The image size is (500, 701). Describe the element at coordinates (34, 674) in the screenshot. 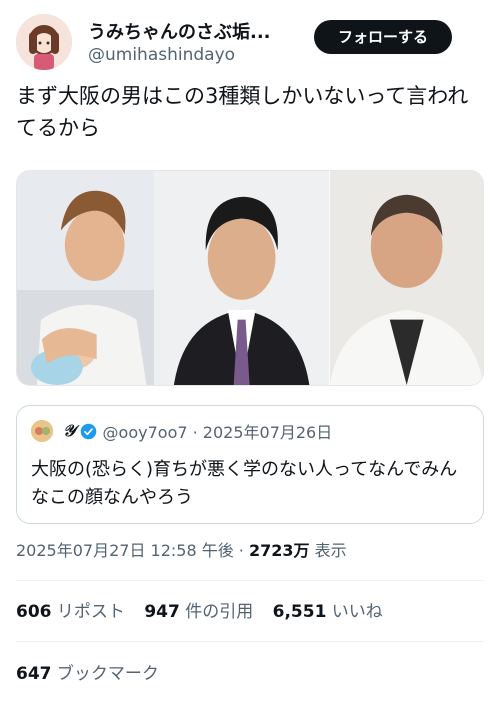

I see `bookmarks-count: 647` at that location.